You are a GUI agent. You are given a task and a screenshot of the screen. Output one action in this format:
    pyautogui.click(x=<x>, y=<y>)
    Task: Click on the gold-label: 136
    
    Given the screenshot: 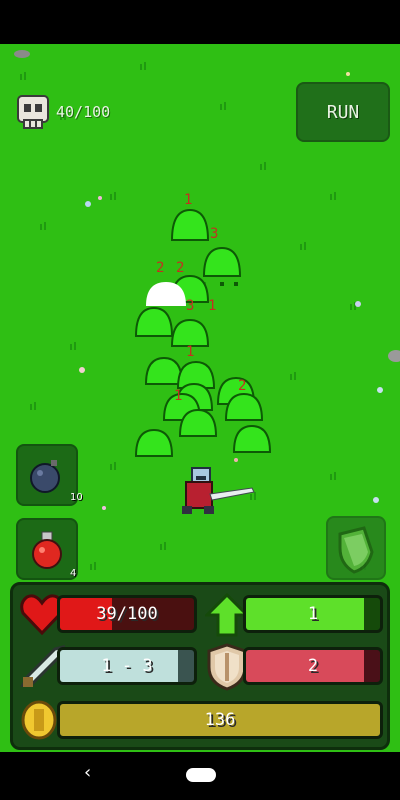 What is the action you would take?
    pyautogui.click(x=220, y=720)
    